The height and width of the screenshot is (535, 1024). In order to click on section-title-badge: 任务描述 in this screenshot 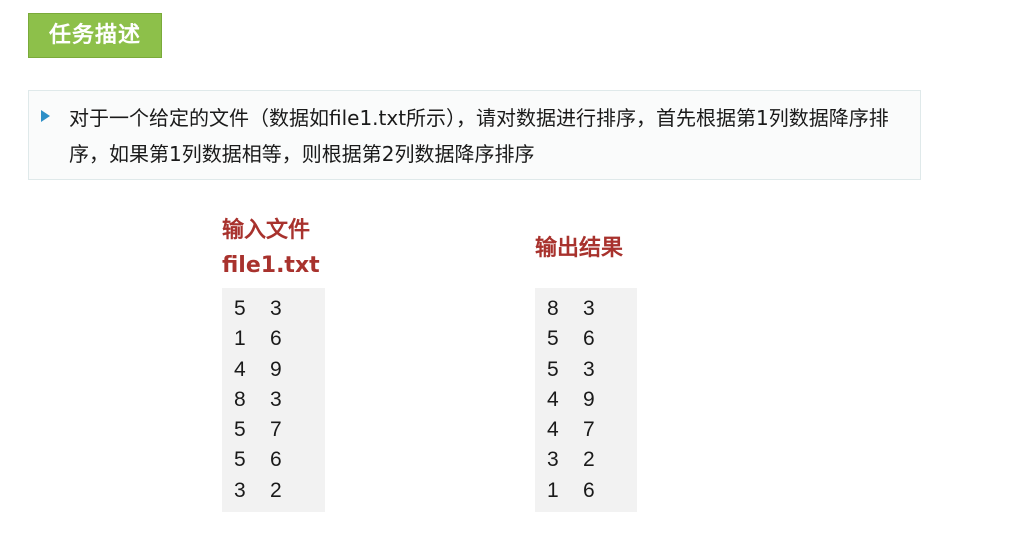, I will do `click(95, 35)`.